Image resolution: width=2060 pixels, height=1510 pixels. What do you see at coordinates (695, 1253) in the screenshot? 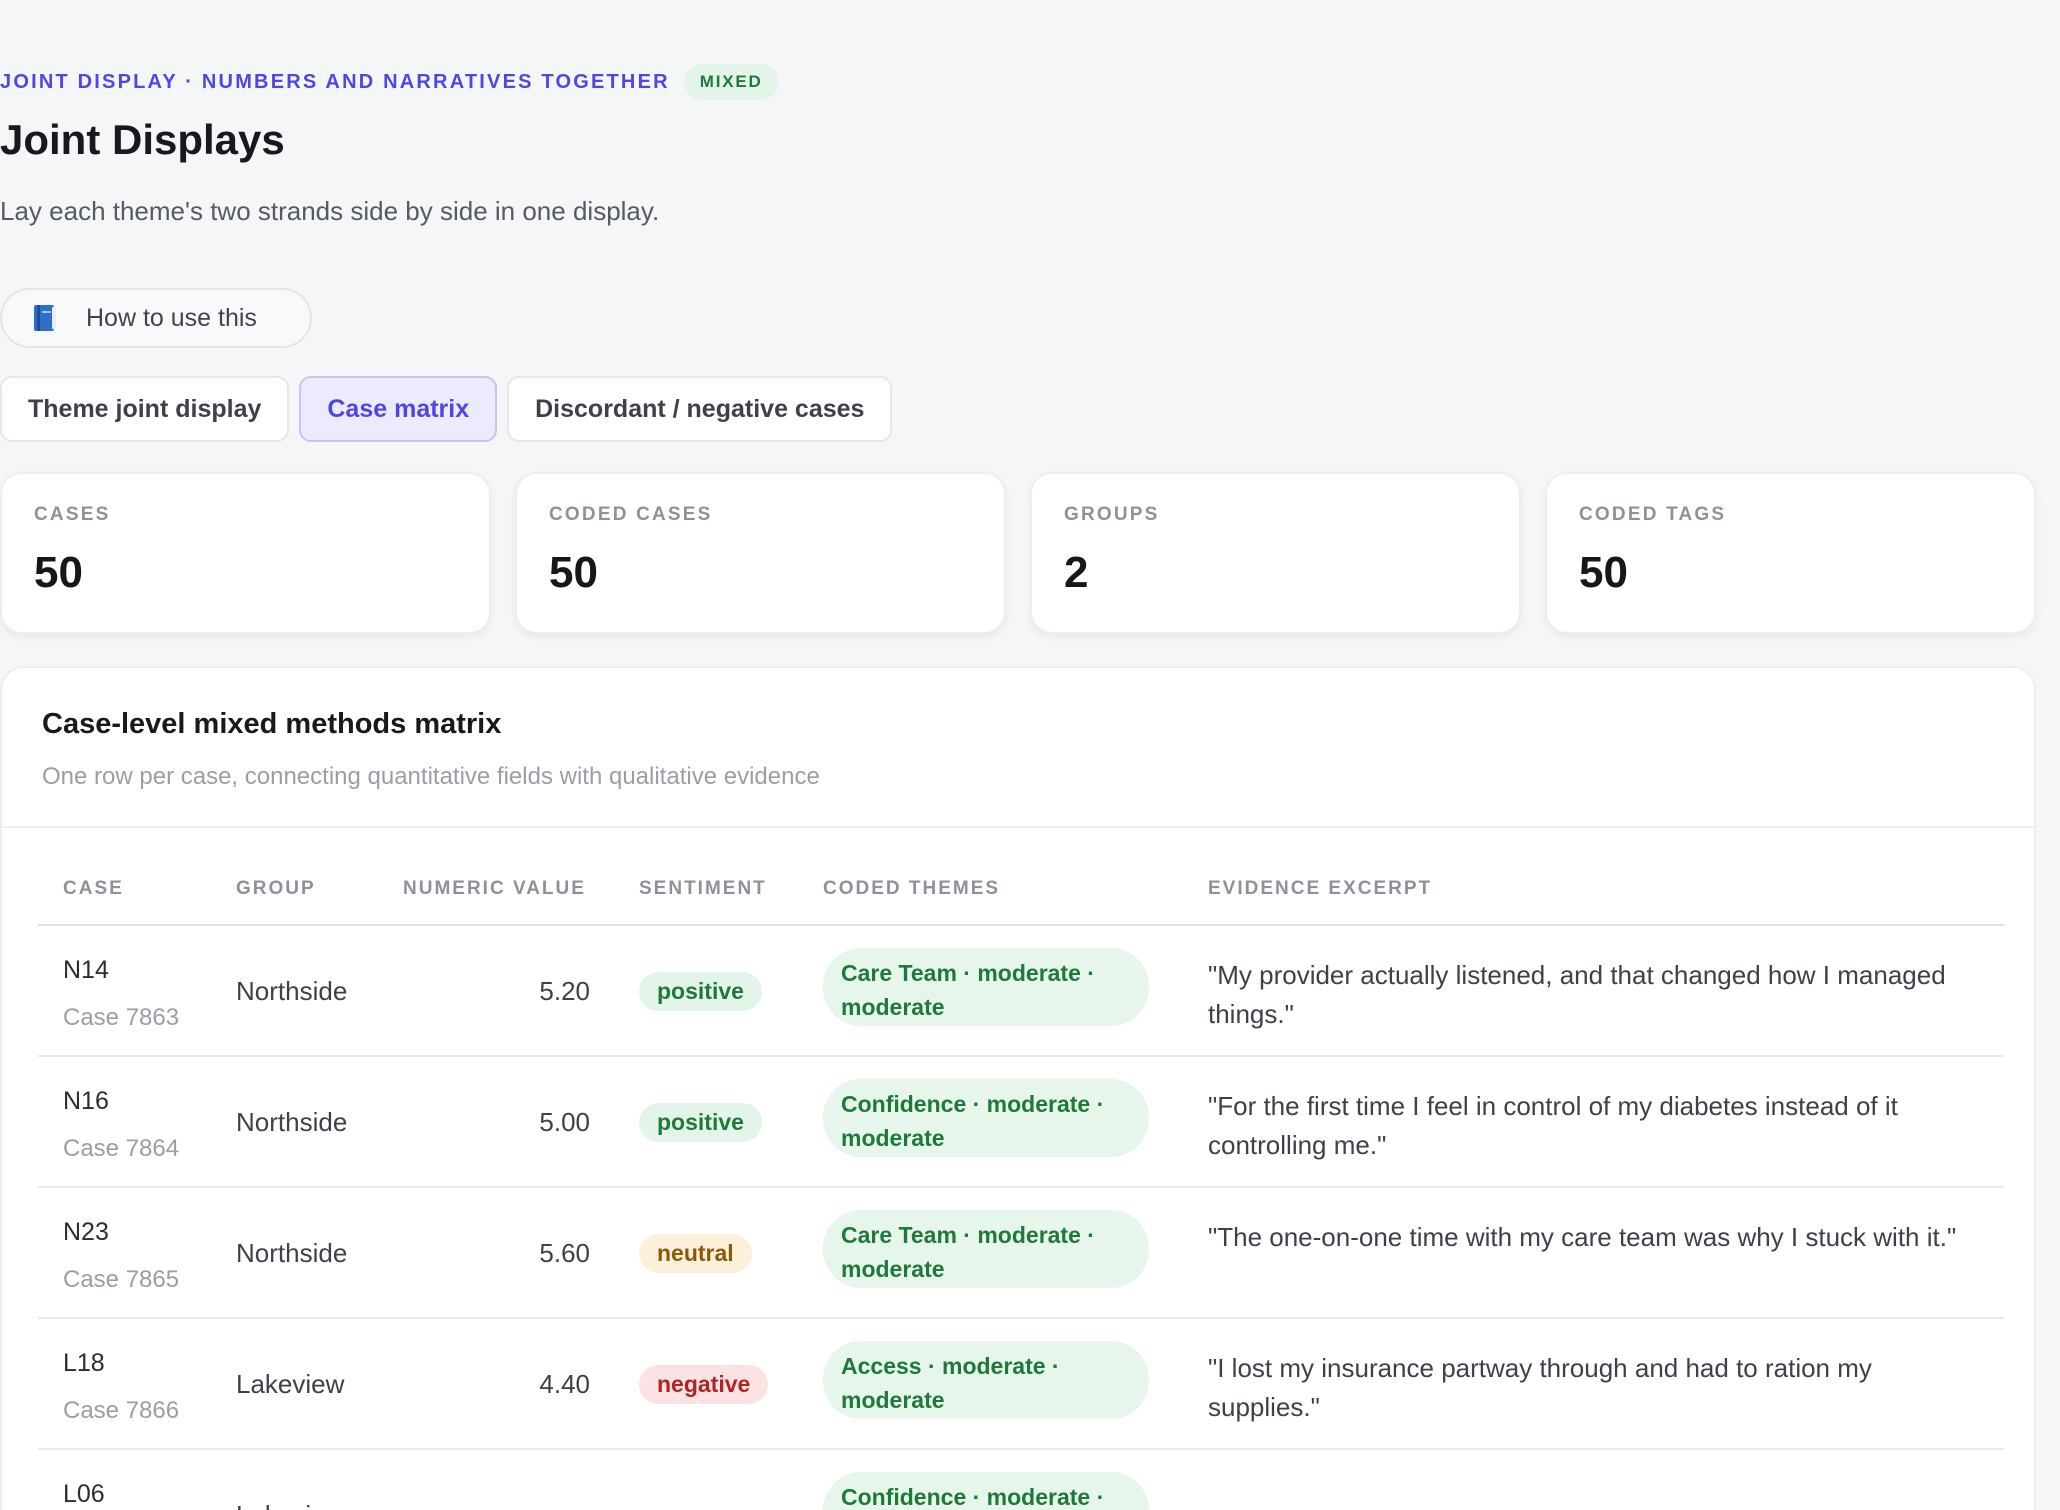
I see `sentiment-badge: neutral` at bounding box center [695, 1253].